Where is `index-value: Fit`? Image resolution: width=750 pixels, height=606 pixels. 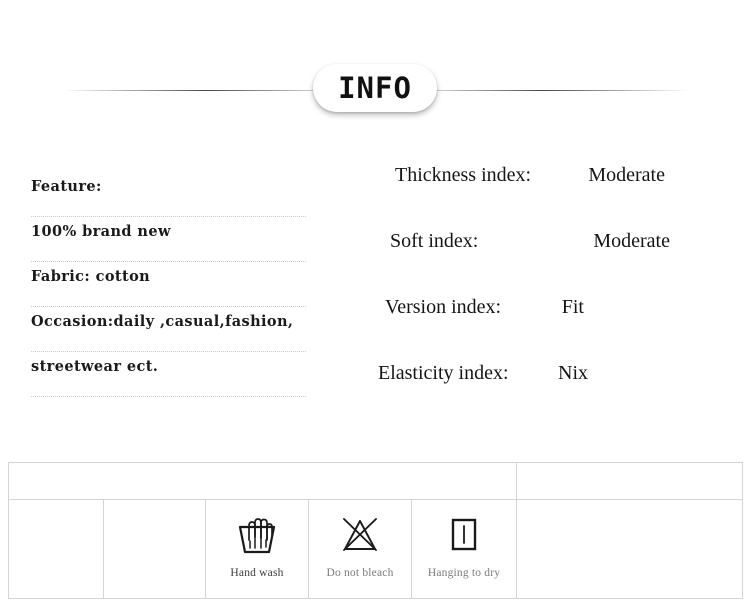 index-value: Fit is located at coordinates (572, 307).